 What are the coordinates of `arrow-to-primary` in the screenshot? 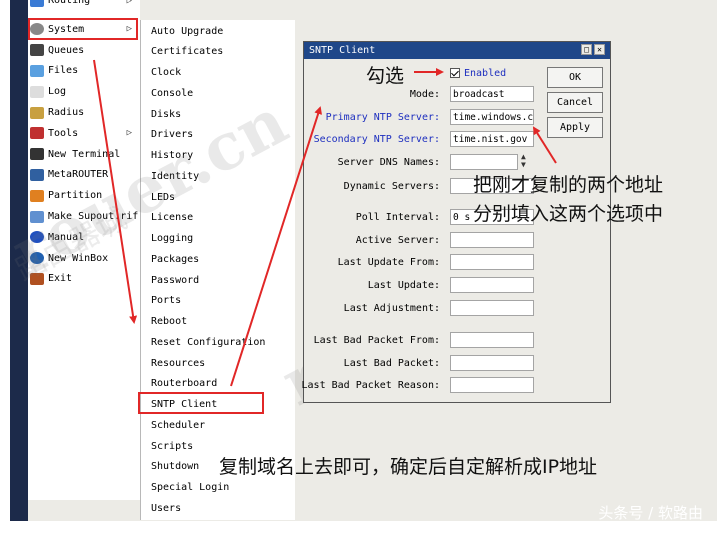 It's located at (276, 246).